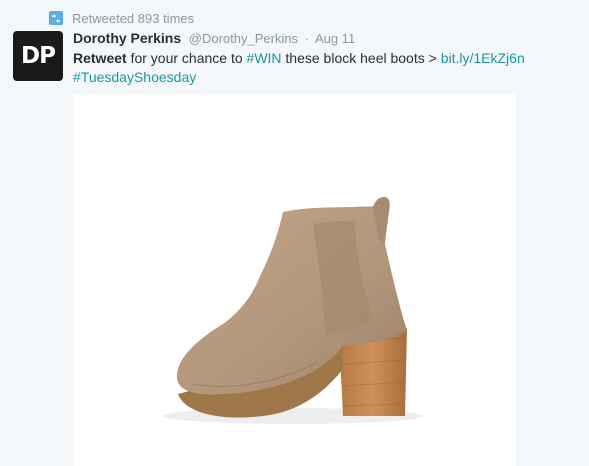 The image size is (589, 466). Describe the element at coordinates (100, 58) in the screenshot. I see `text-bold-retweet: Retweet` at that location.